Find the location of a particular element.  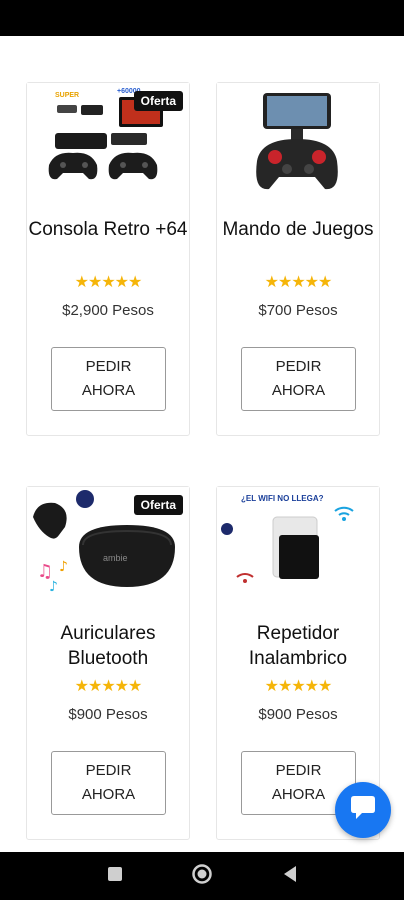

triangle-back-icon is located at coordinates (290, 876).